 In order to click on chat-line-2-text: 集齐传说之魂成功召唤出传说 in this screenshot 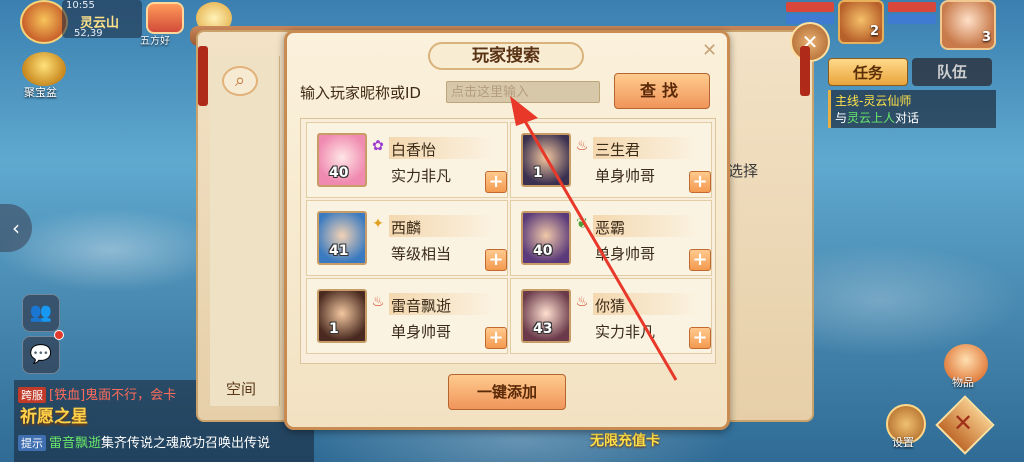, I will do `click(186, 443)`.